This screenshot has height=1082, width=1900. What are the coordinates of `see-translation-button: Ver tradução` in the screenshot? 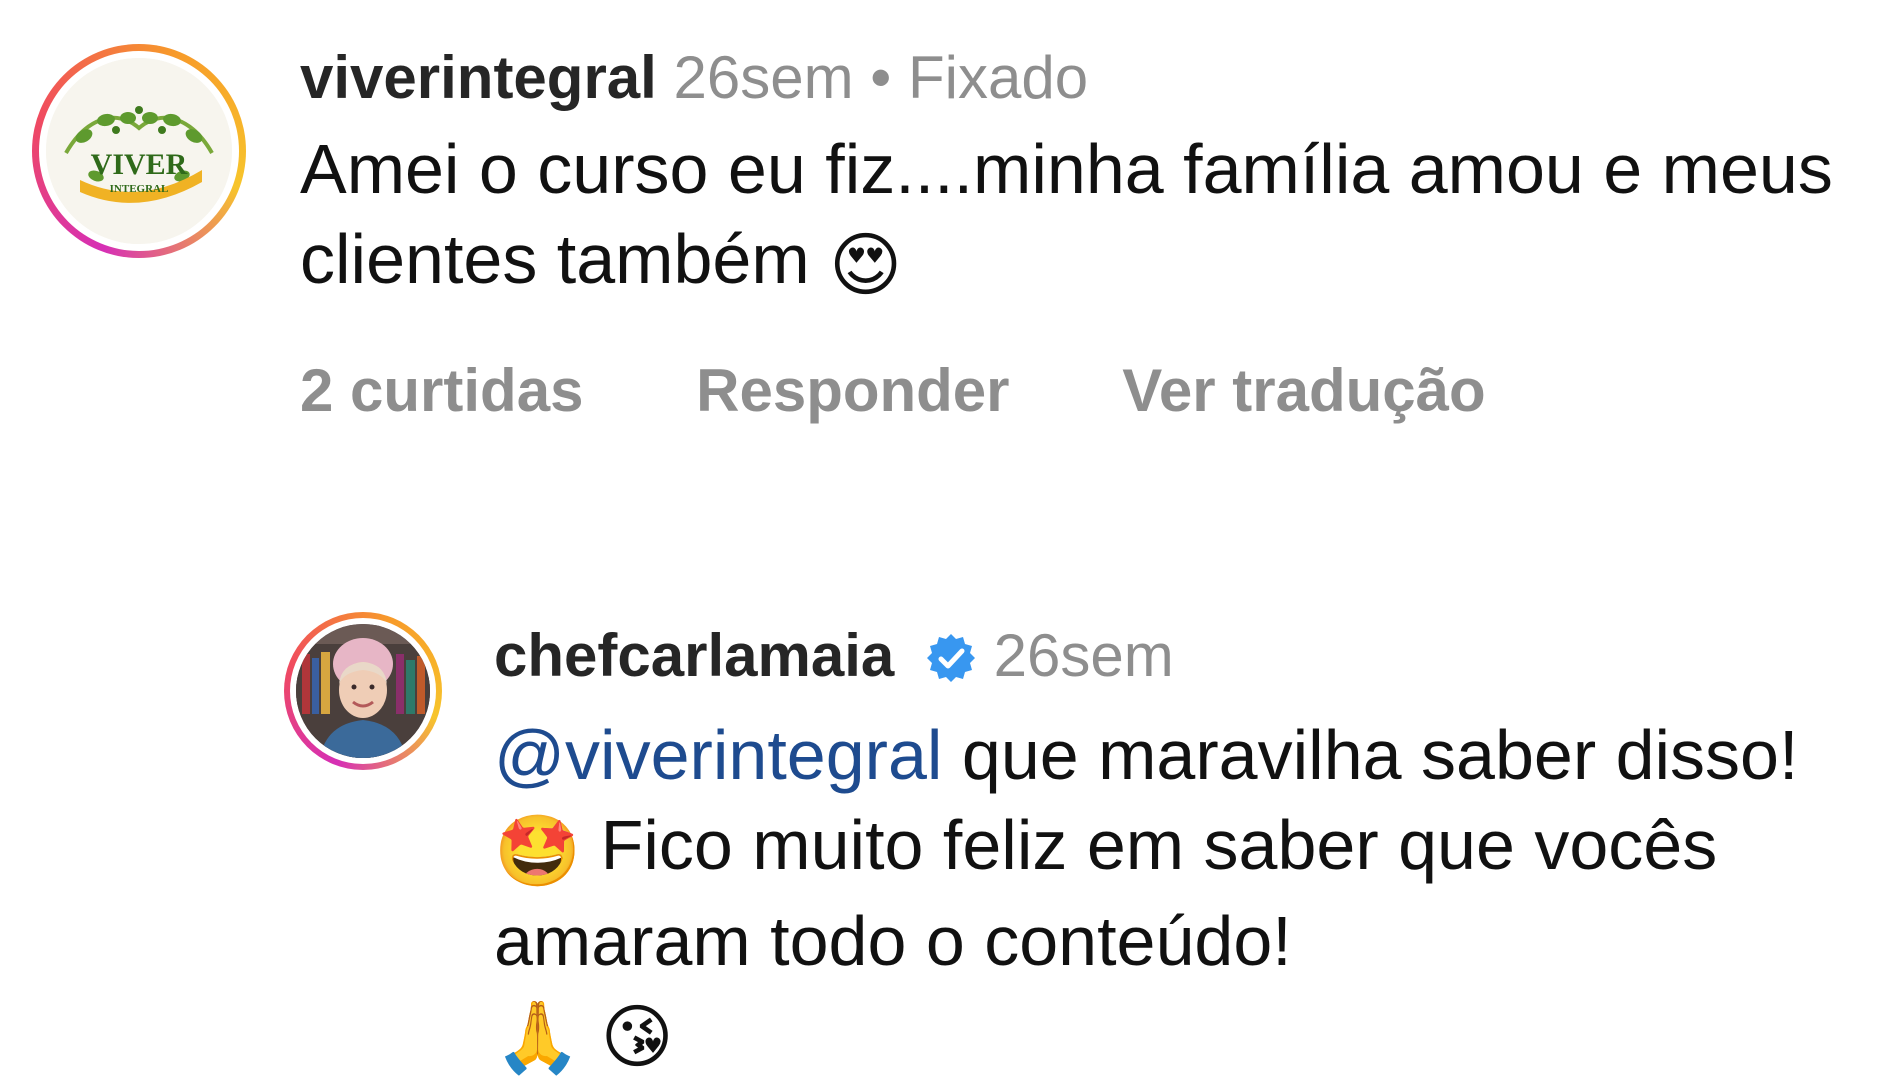 It's located at (1304, 390).